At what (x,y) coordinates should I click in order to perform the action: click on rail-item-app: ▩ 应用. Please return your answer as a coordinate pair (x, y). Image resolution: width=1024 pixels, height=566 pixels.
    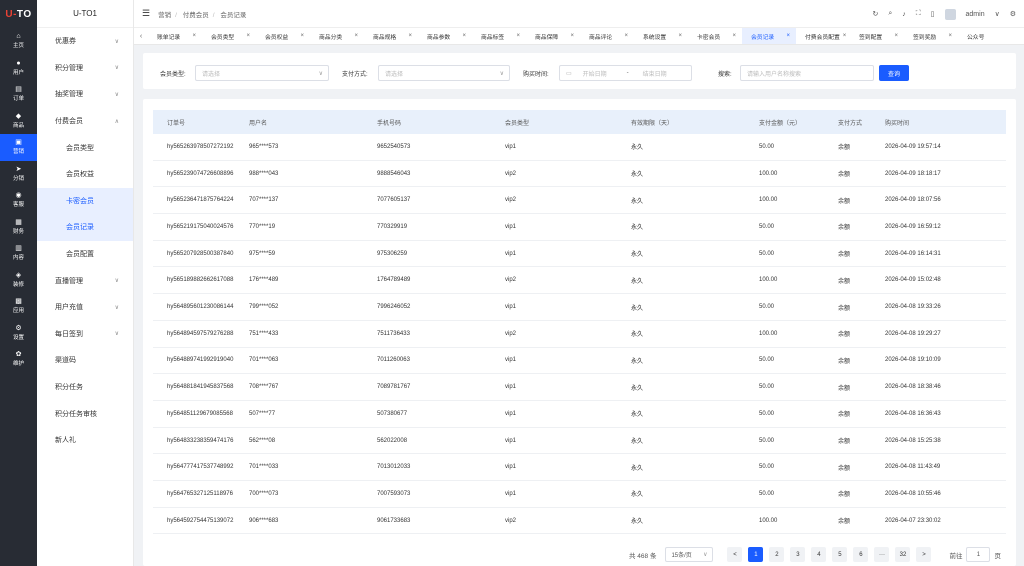
    Looking at the image, I should click on (18, 306).